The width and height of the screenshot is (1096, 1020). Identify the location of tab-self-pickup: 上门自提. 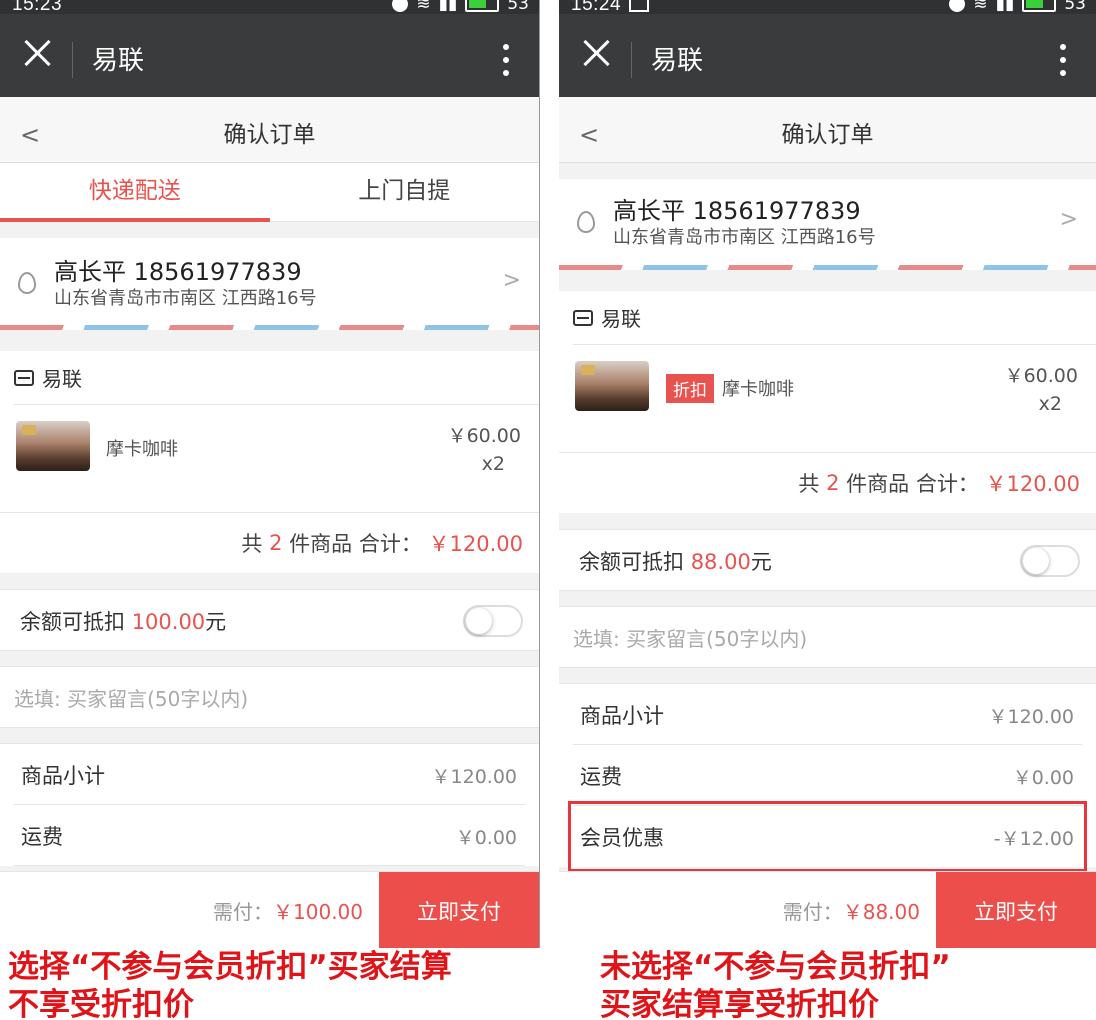
(405, 192).